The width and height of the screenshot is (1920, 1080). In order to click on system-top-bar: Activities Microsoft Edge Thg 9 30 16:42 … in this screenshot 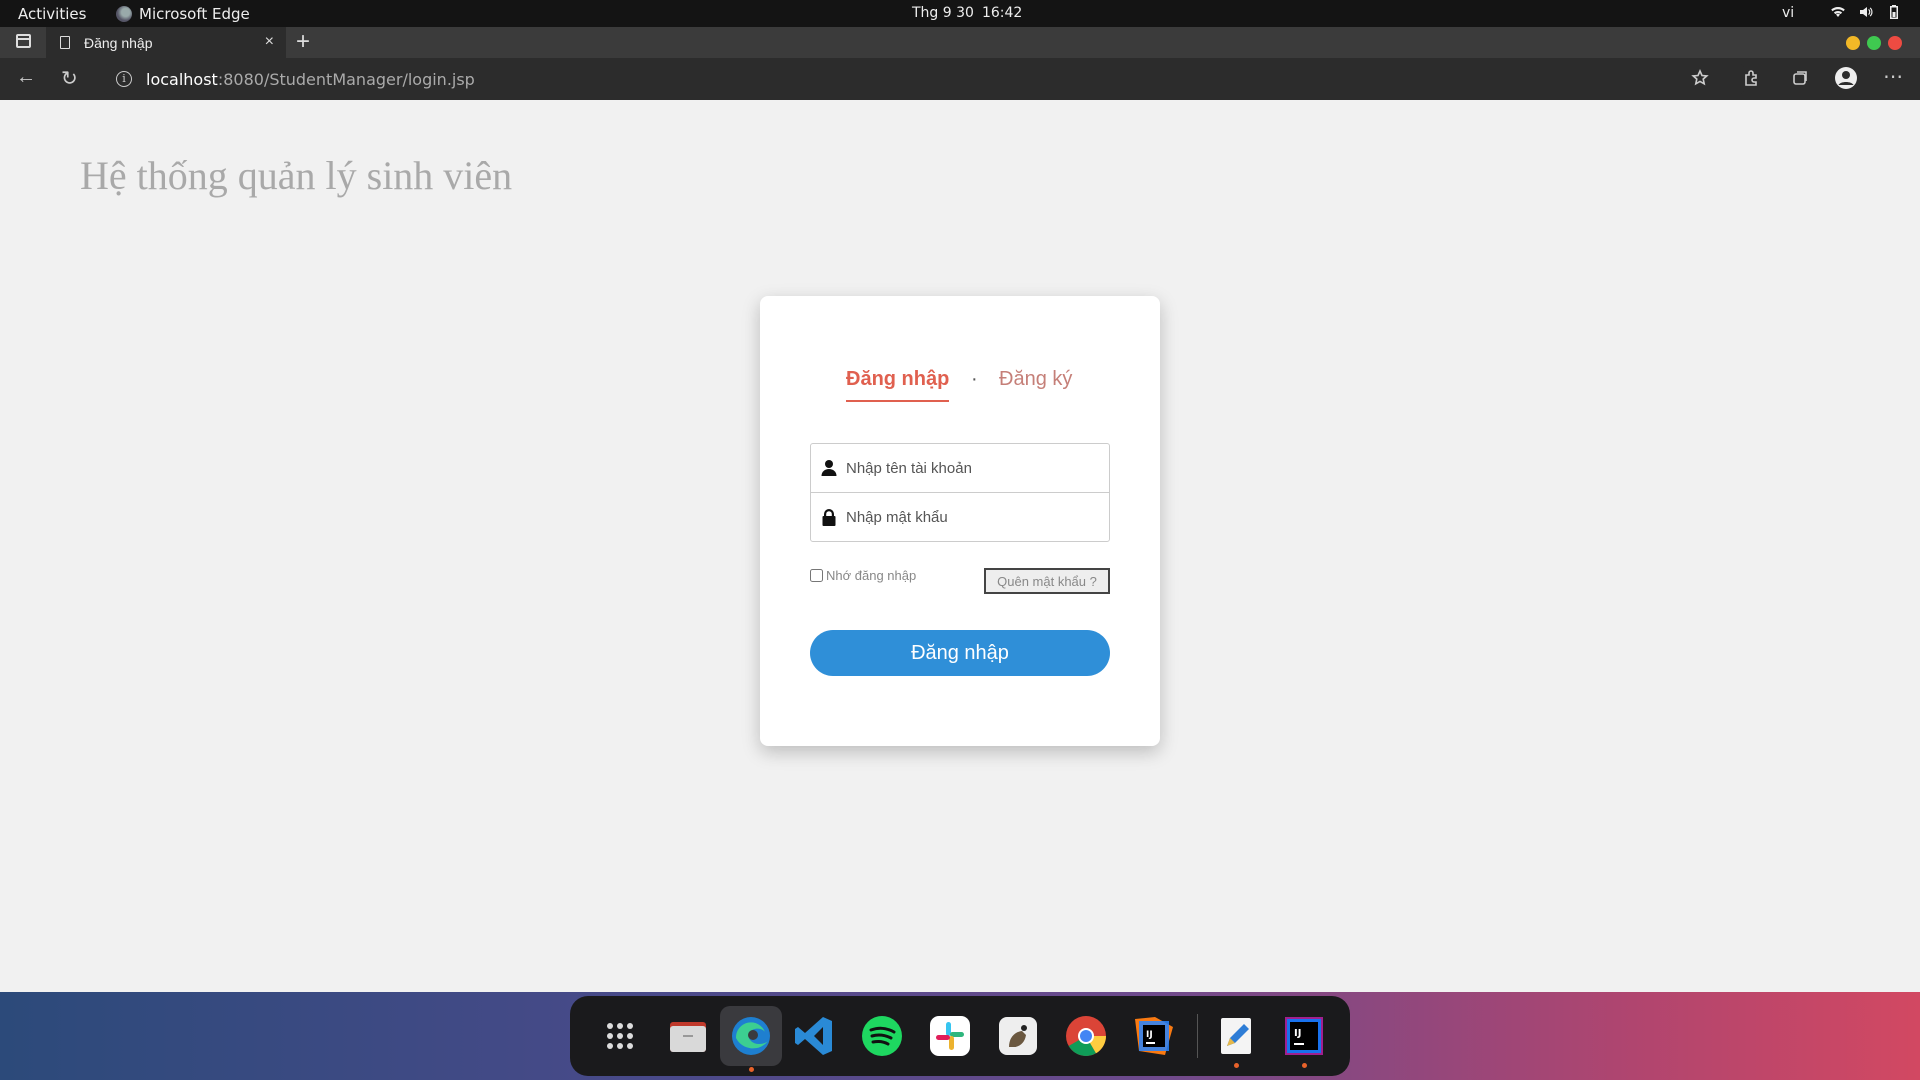, I will do `click(960, 13)`.